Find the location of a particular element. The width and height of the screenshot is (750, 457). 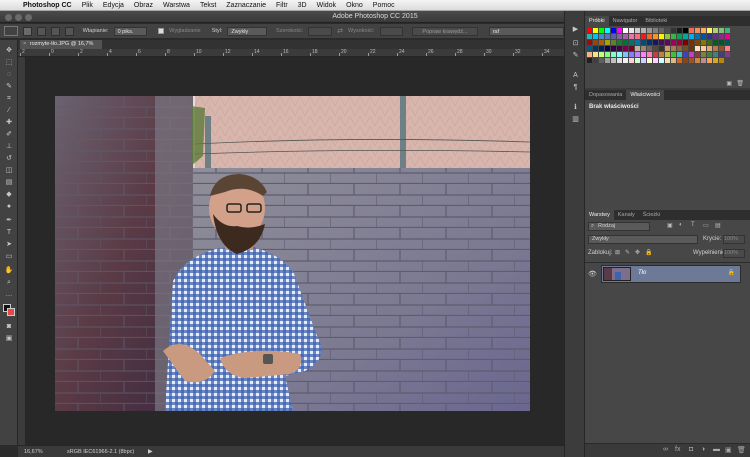

zoom-window-button is located at coordinates (28, 17).